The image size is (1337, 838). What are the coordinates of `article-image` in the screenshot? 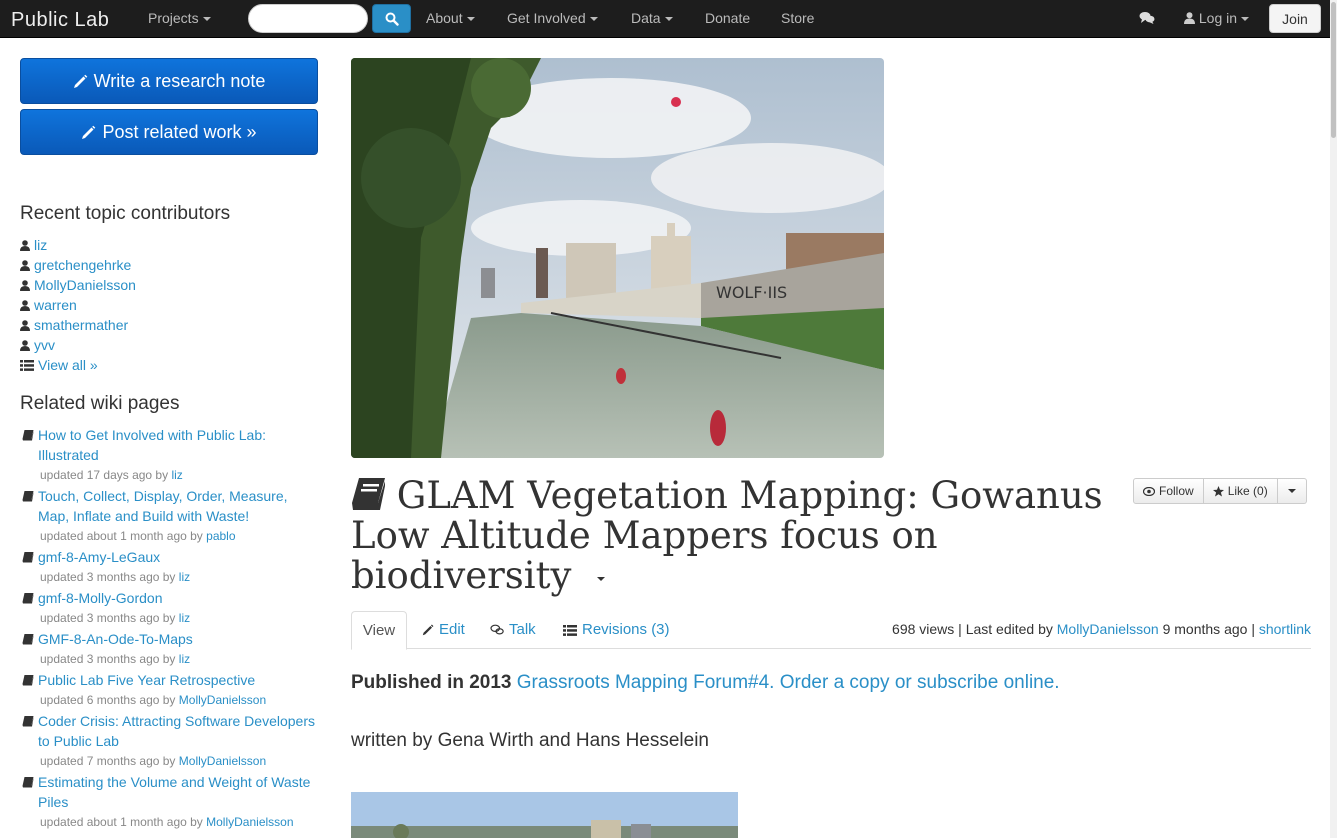 It's located at (544, 815).